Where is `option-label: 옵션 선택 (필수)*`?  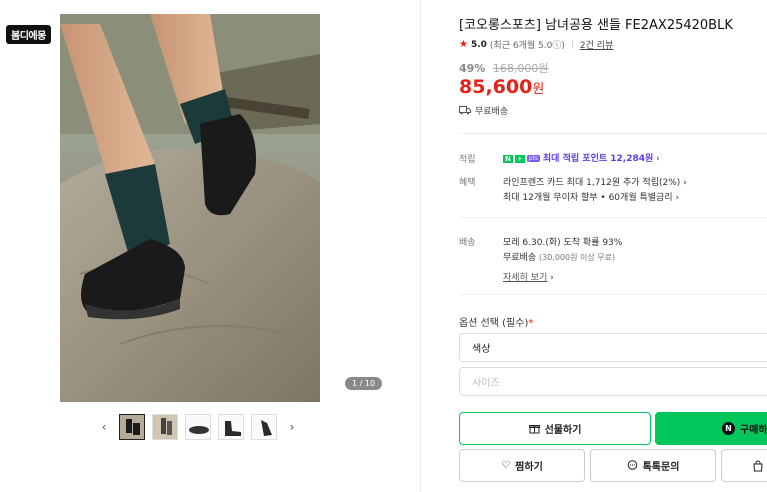 option-label: 옵션 선택 (필수)* is located at coordinates (496, 321).